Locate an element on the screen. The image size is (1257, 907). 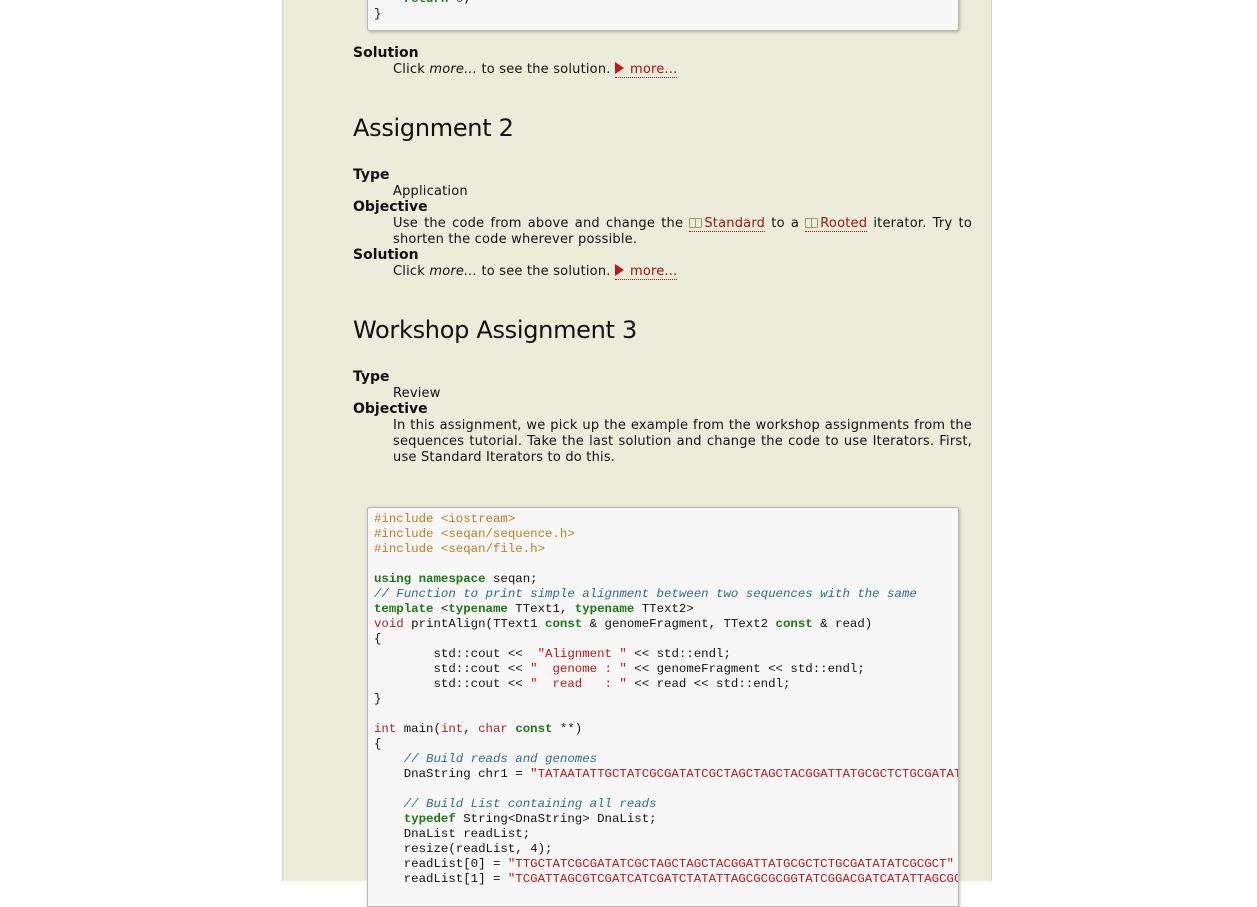
heading-workshop-assignment-3: Workshop Assignment 3 is located at coordinates (495, 330).